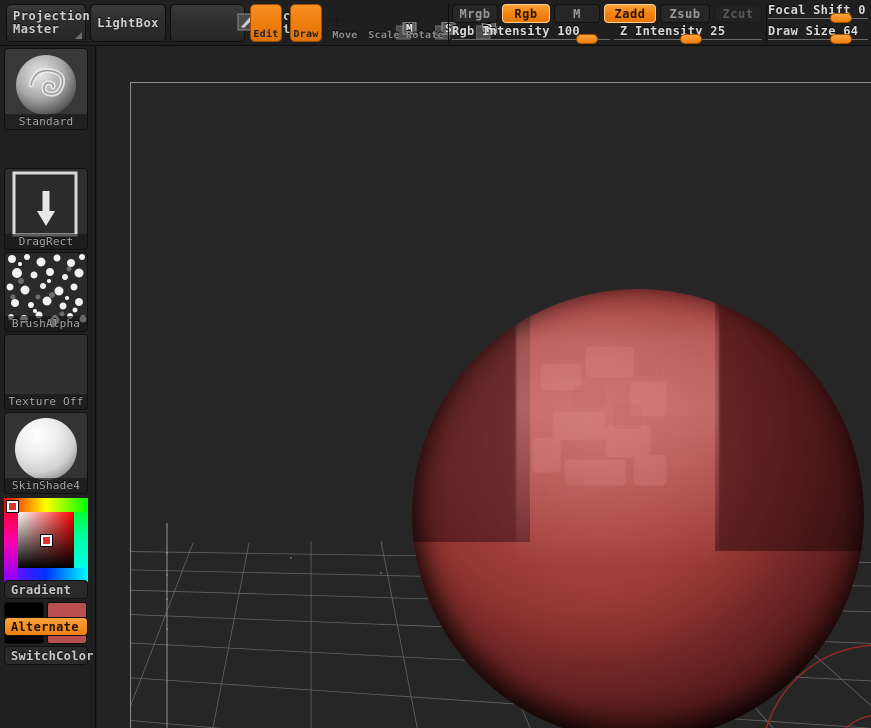 Image resolution: width=871 pixels, height=728 pixels. I want to click on lightbox-label: LightBox, so click(128, 23).